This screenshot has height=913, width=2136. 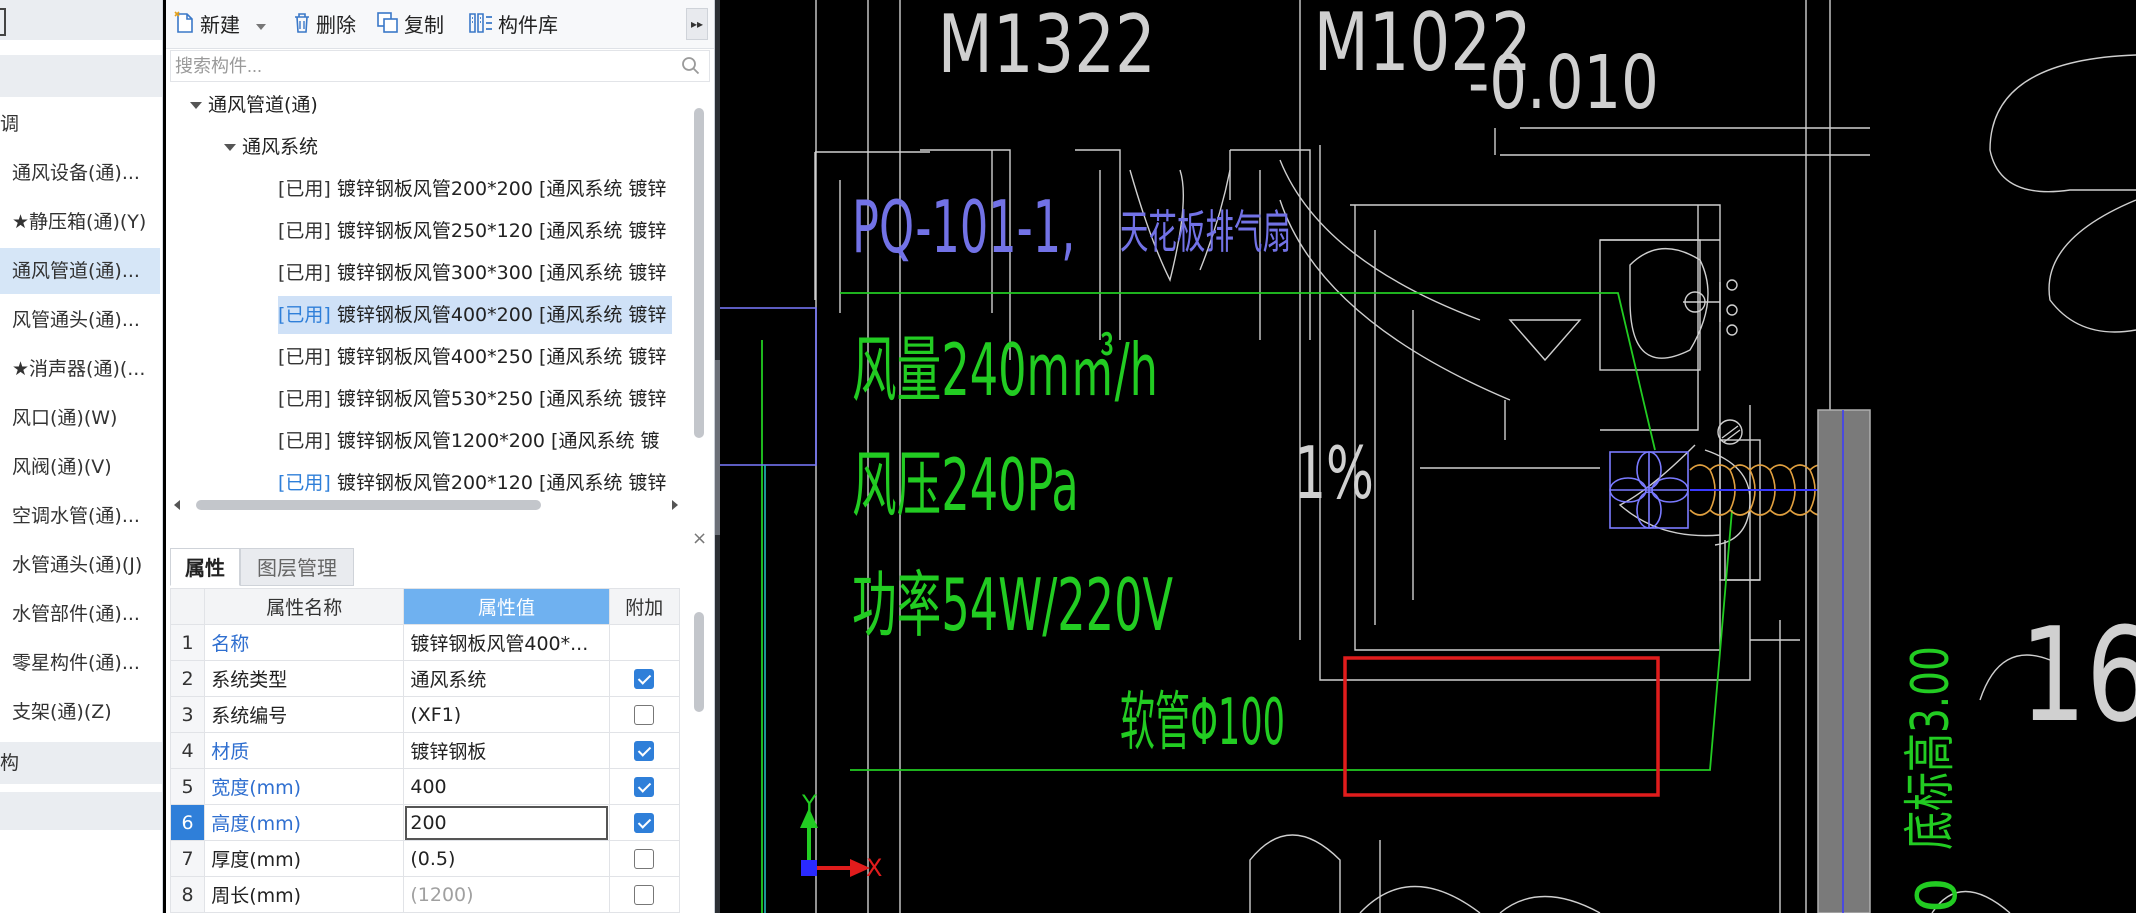 I want to click on component-panel: 新建 删除 复制 构件库 ▸▸ 通风管道(通) 通, so click(x=440, y=266).